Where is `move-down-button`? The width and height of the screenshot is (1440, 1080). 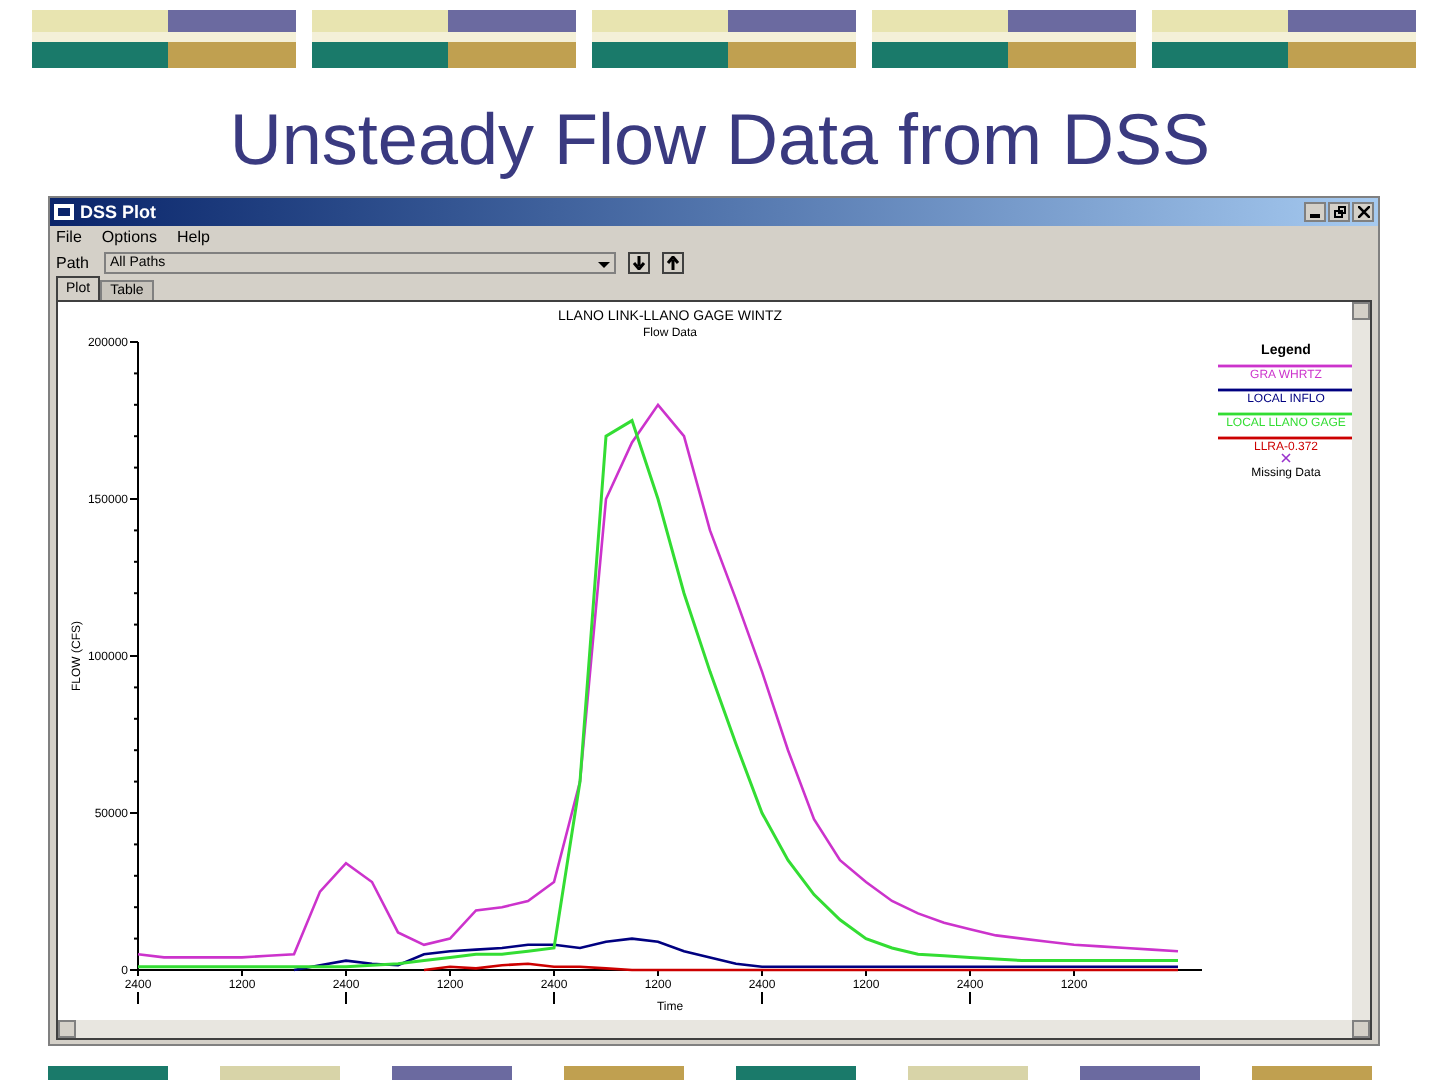 move-down-button is located at coordinates (639, 263).